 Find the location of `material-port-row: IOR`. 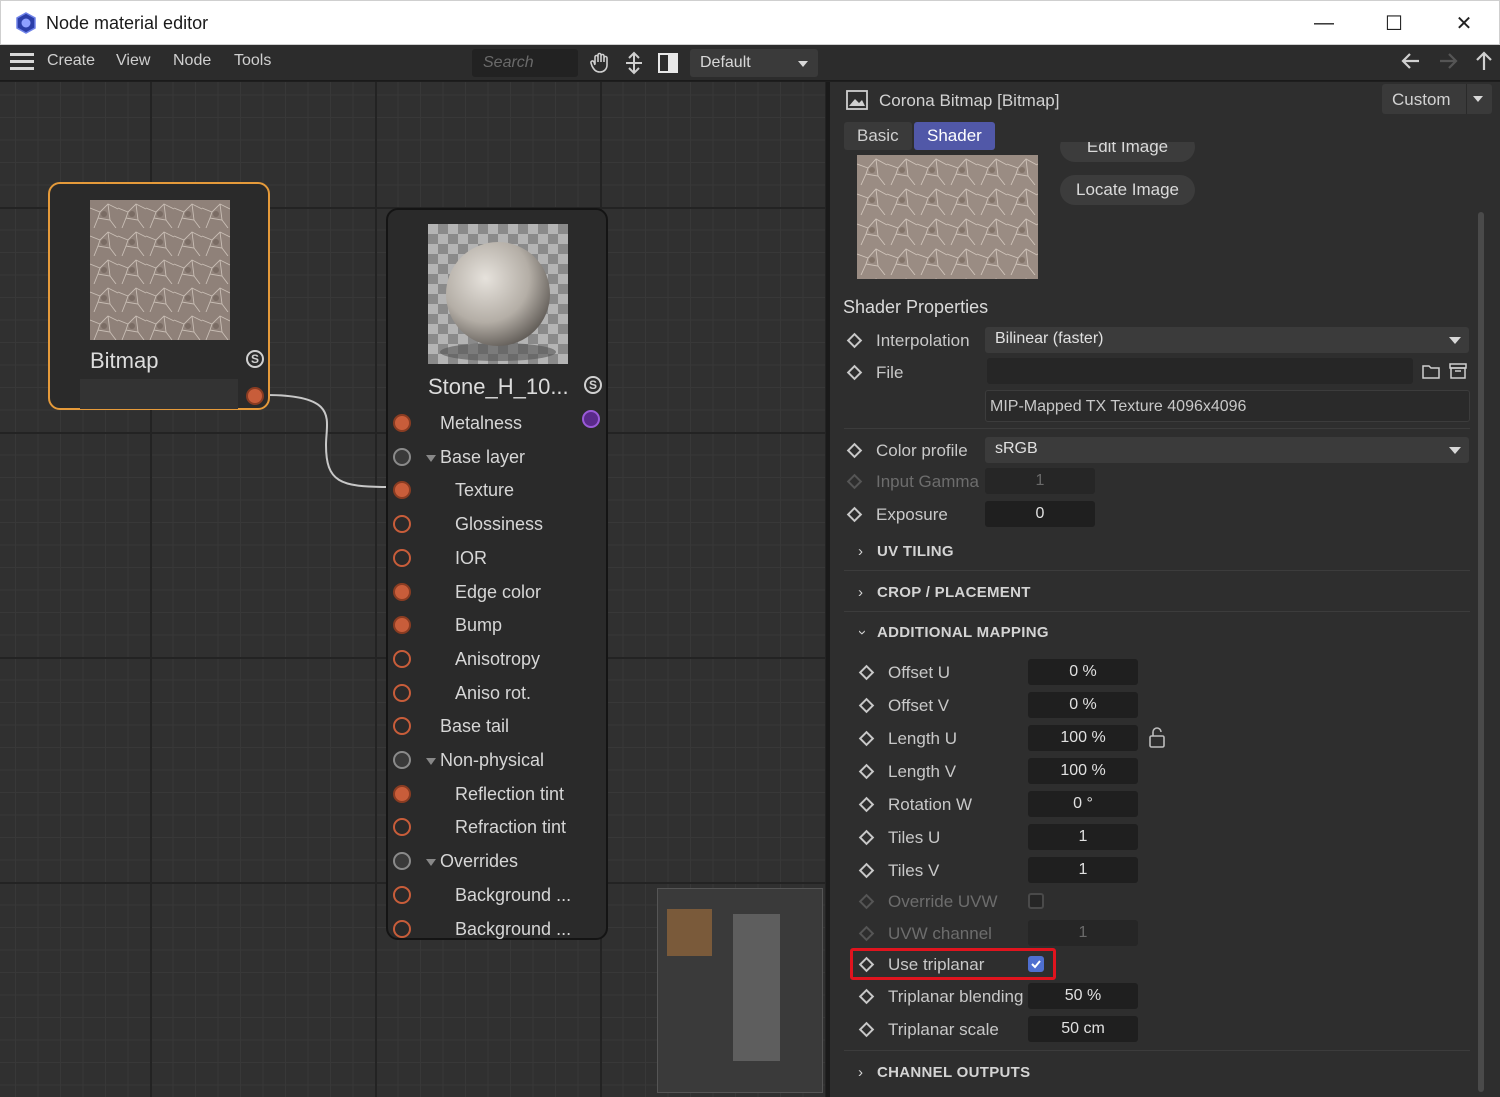

material-port-row: IOR is located at coordinates (497, 558).